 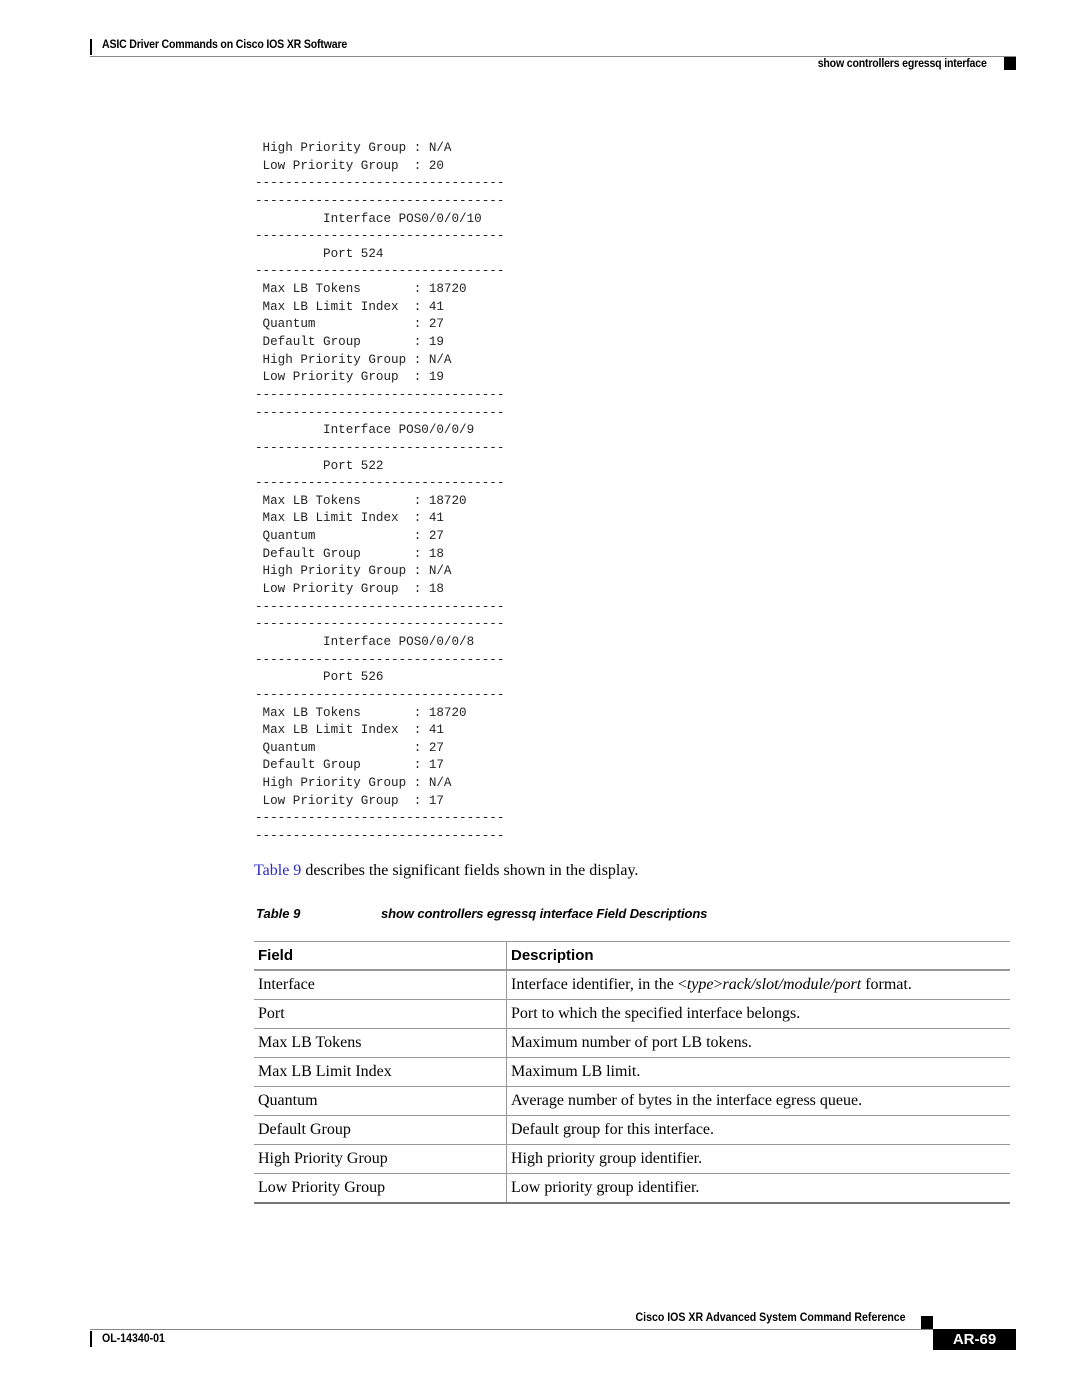 I want to click on cli-output-line: Interface POS0/0/0/9, so click(x=365, y=430).